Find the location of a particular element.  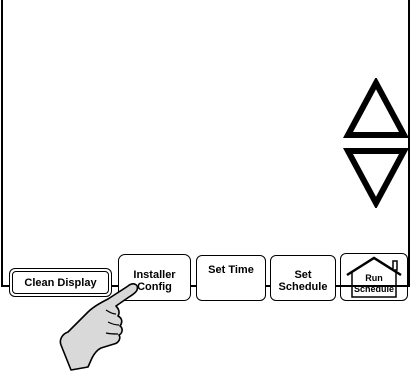

set-time-label: Set Time is located at coordinates (231, 270).